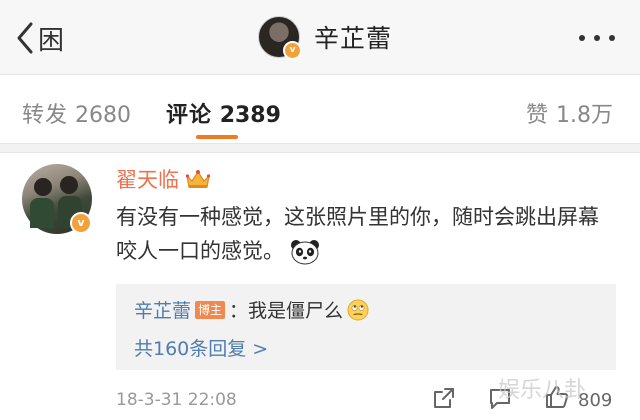 Image resolution: width=640 pixels, height=420 pixels. Describe the element at coordinates (189, 115) in the screenshot. I see `tab-comment-label: 评论` at that location.